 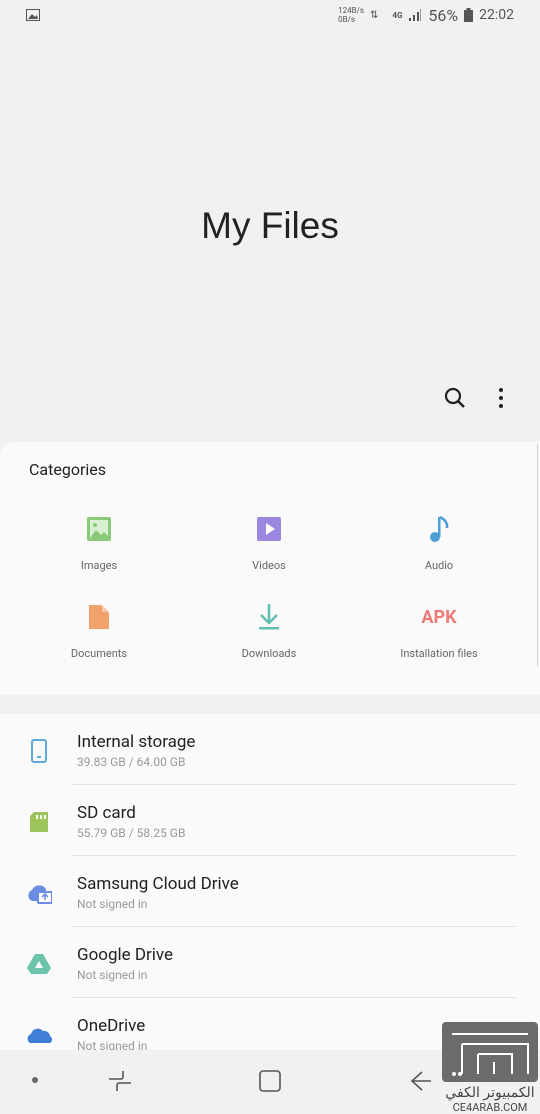 What do you see at coordinates (270, 749) in the screenshot?
I see `storage-internal: Internal storage 39.83 GB / 64.00 GB` at bounding box center [270, 749].